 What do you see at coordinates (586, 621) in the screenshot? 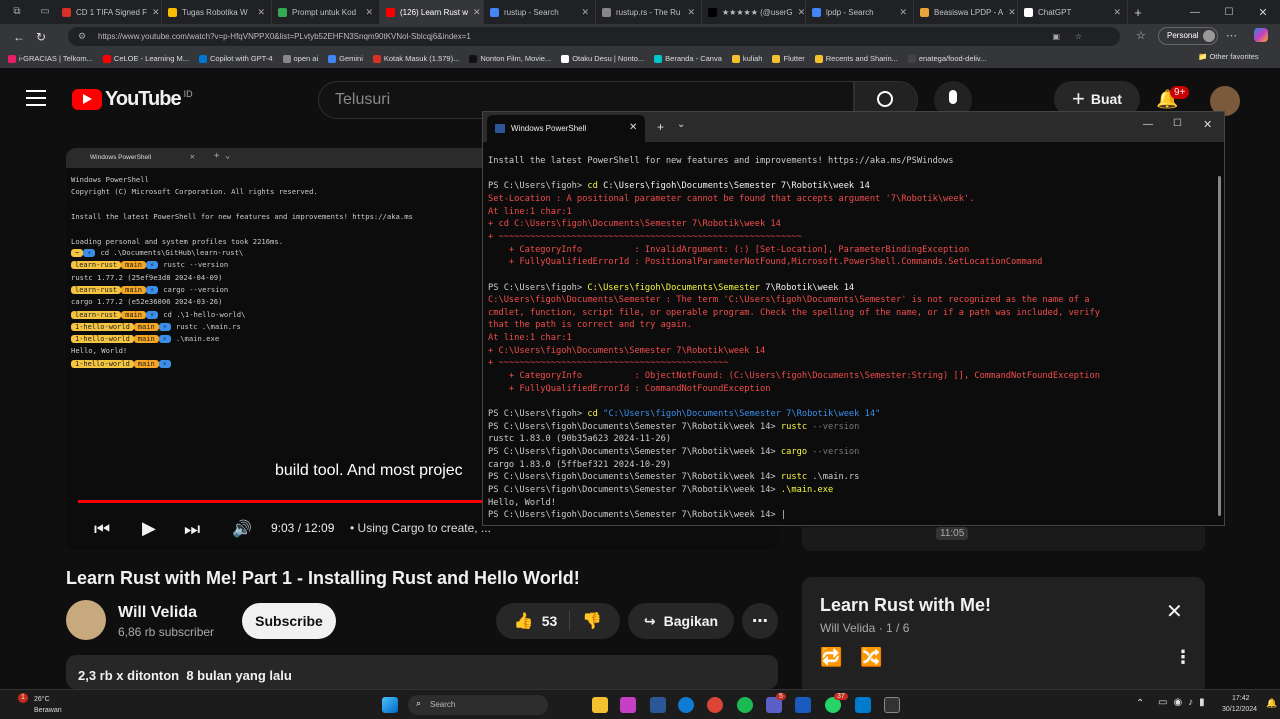
I see `thumbs-down-icon: 👎` at bounding box center [586, 621].